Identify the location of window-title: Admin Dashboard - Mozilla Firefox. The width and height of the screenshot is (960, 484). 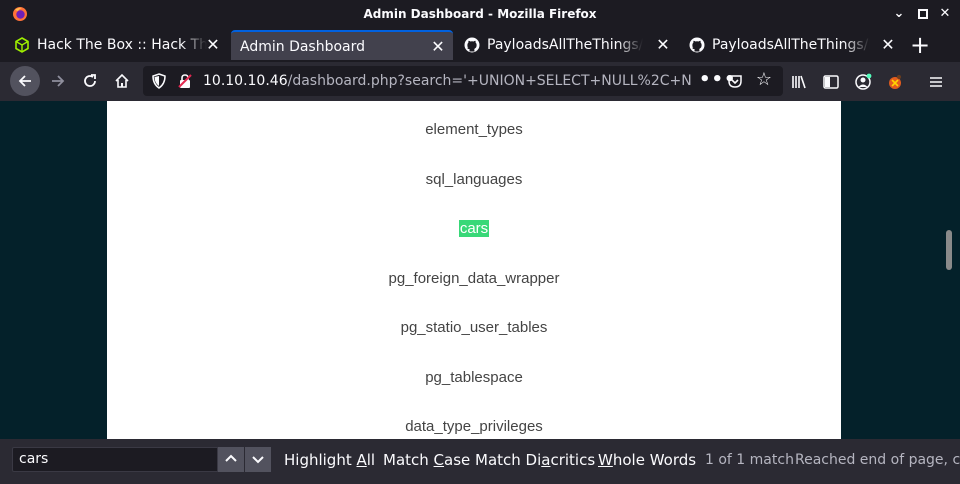
(480, 14).